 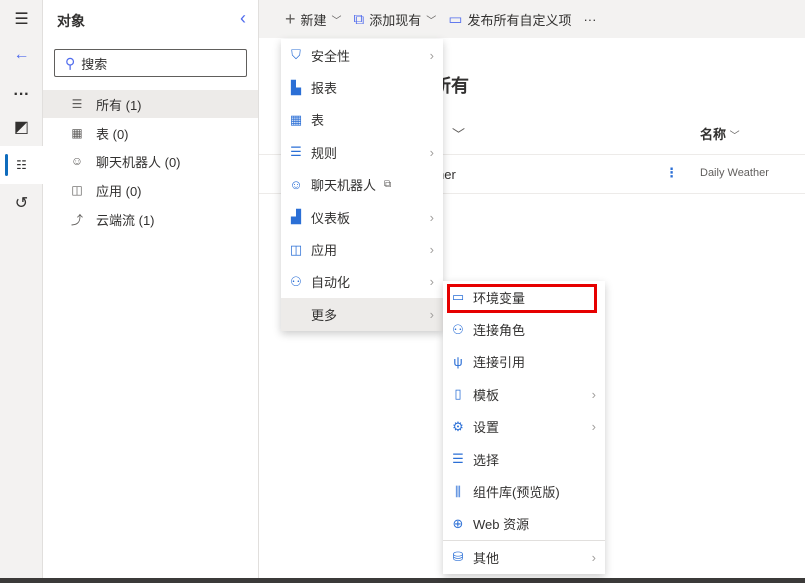 What do you see at coordinates (524, 491) in the screenshot?
I see `menu-item-component-library: ⫼ 组件库(预览版)` at bounding box center [524, 491].